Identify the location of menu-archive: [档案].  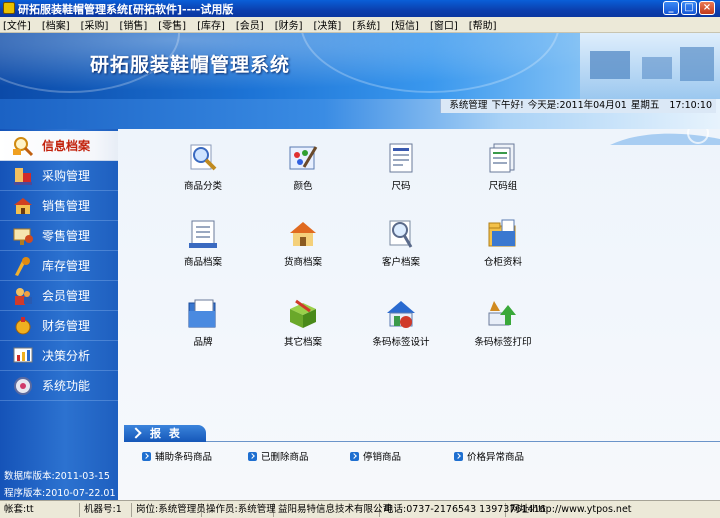
(56, 24).